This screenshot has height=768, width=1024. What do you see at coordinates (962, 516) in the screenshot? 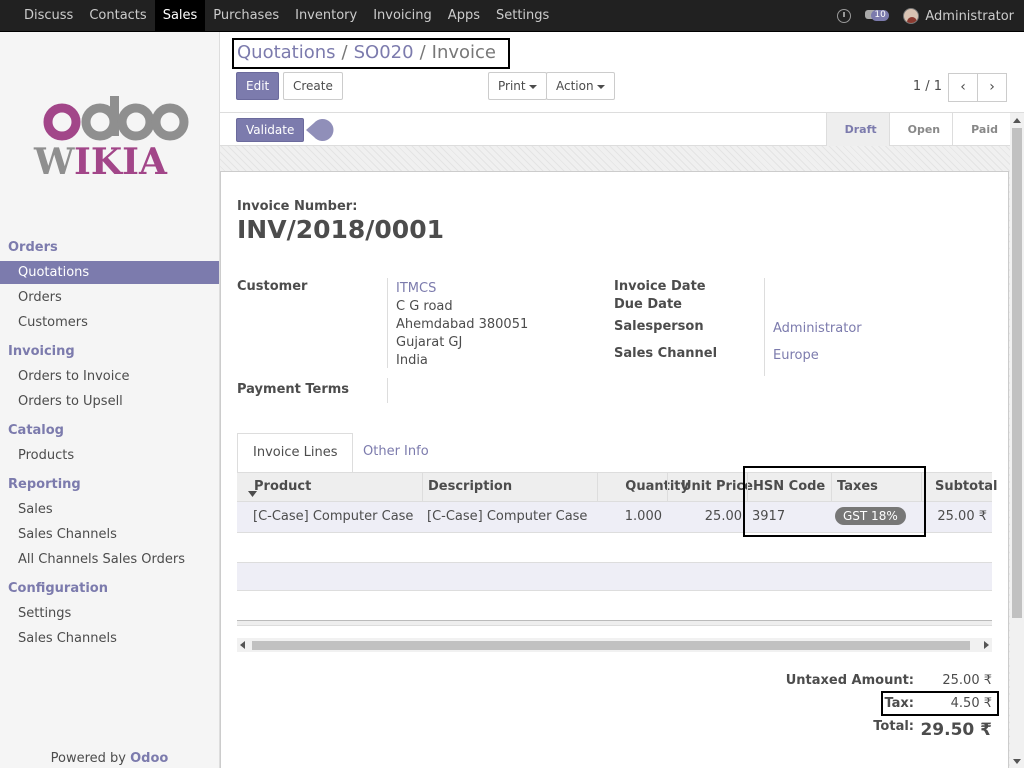
I see `cell-subtotal: 25.00 ₹` at bounding box center [962, 516].